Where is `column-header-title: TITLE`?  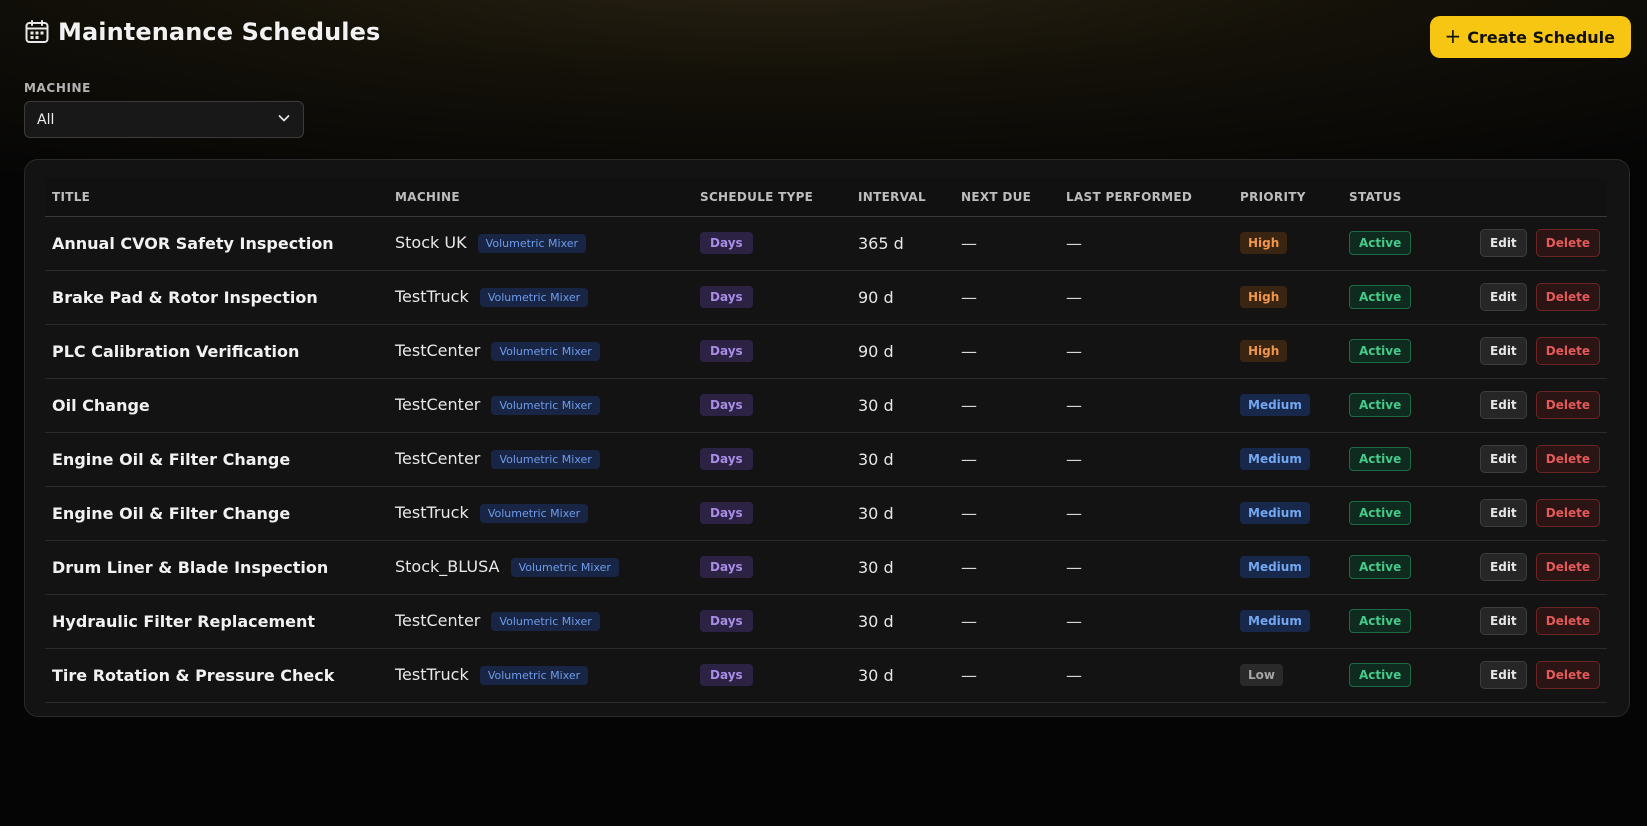 column-header-title: TITLE is located at coordinates (216, 197).